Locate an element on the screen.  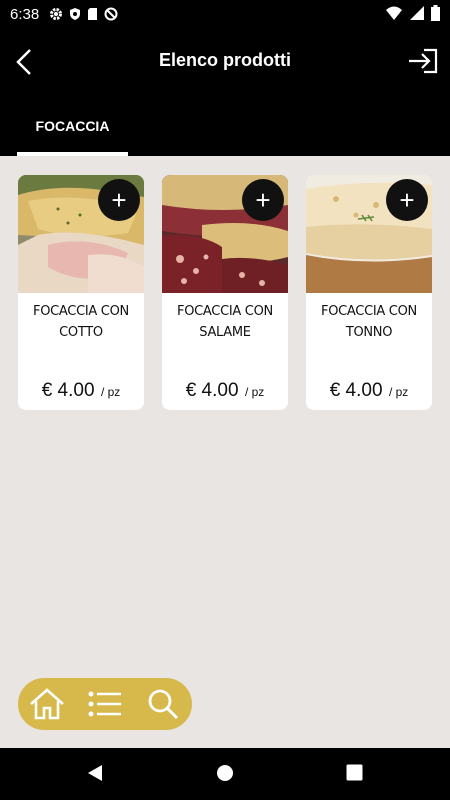
nav-home-button is located at coordinates (225, 775).